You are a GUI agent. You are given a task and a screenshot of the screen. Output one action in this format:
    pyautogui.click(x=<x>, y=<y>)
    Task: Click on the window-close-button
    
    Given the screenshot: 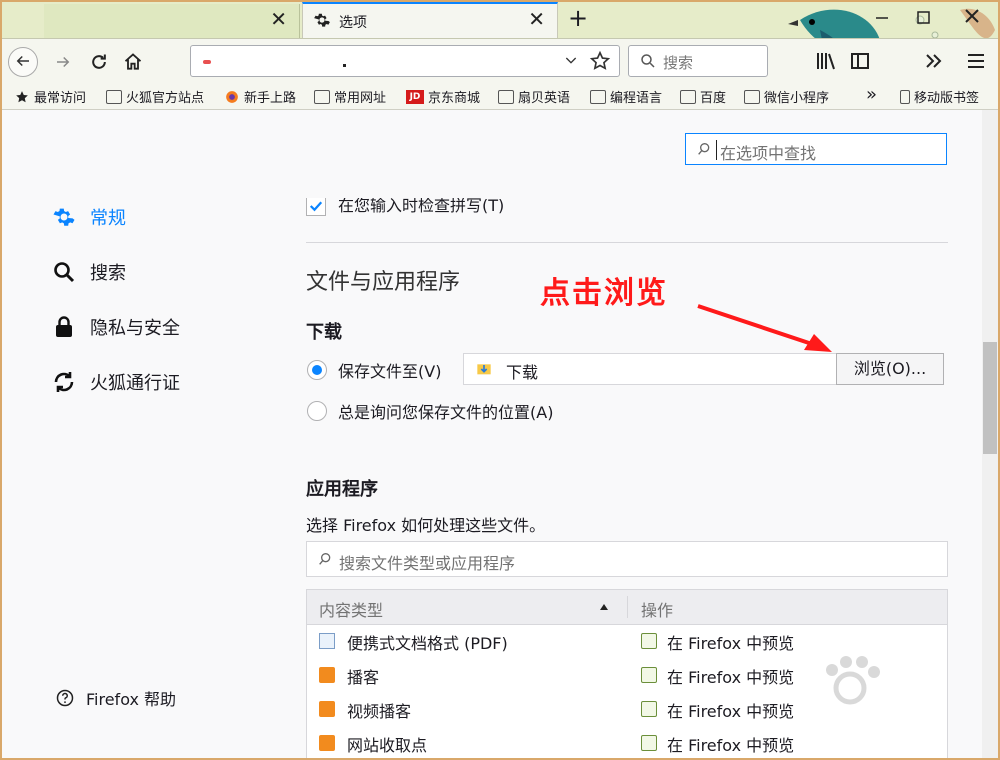 What is the action you would take?
    pyautogui.click(x=972, y=18)
    